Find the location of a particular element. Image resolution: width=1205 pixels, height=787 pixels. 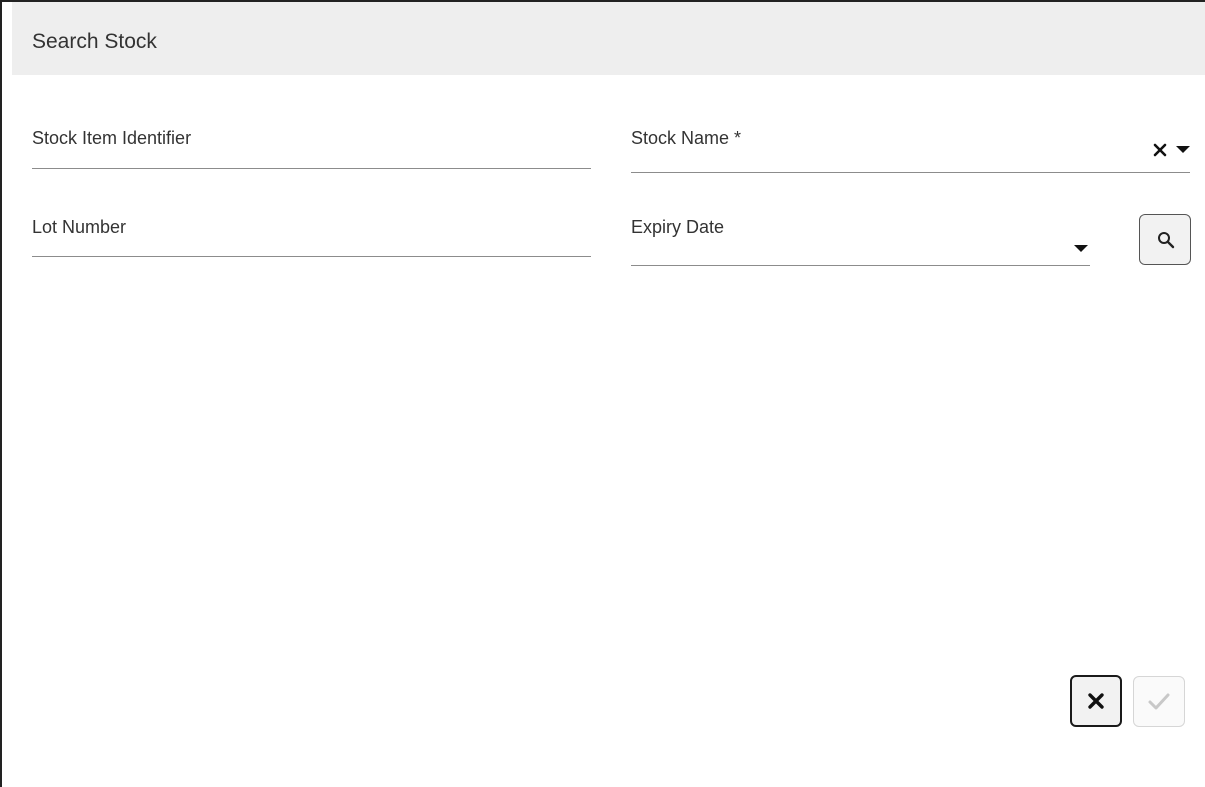

expiry-date-select: Expiry Date is located at coordinates (860, 241).